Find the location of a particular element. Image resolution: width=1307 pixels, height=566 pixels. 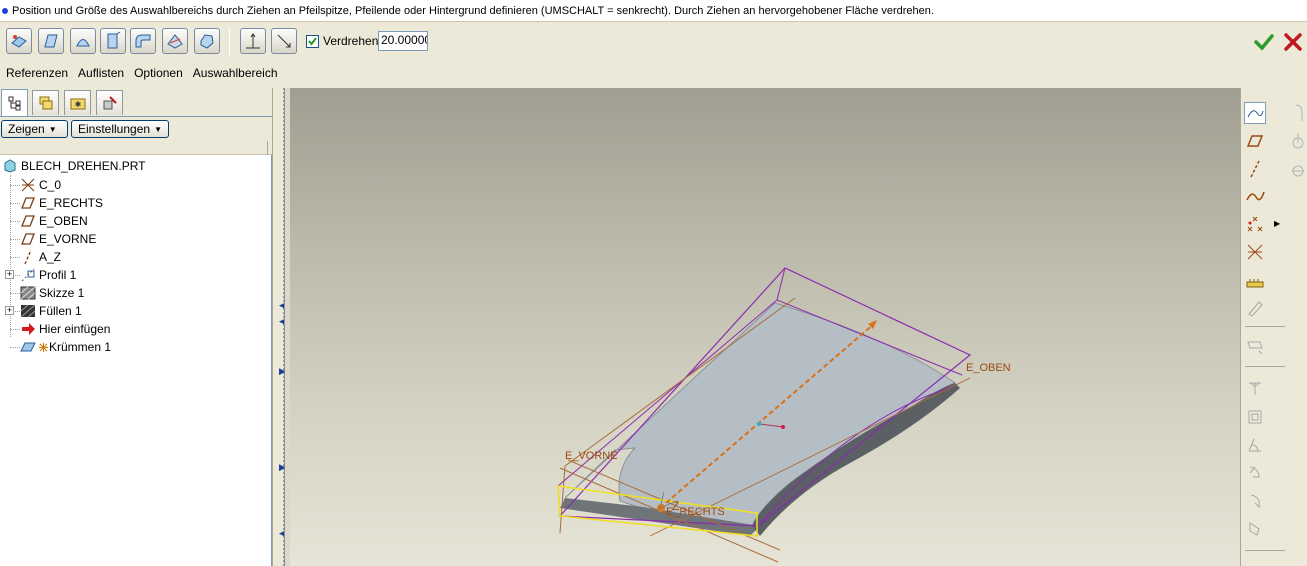

tree-item-fuellen-1: Füllen 1 is located at coordinates (51, 311).